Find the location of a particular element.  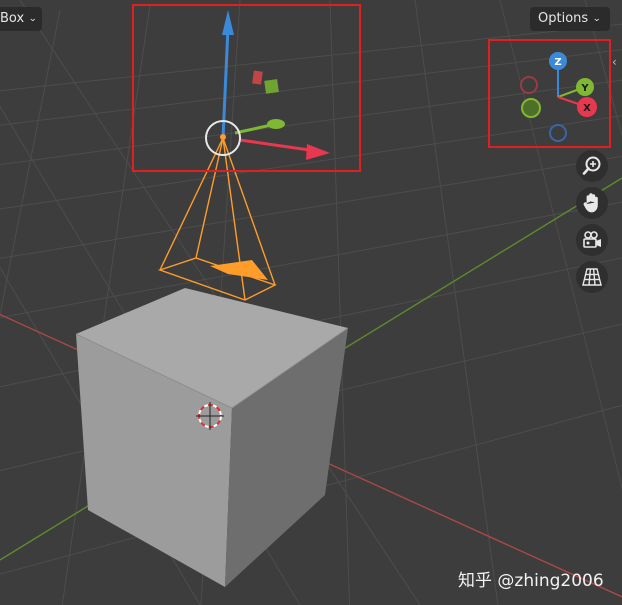

sidebar-toggle-icon: ‹ is located at coordinates (614, 62).